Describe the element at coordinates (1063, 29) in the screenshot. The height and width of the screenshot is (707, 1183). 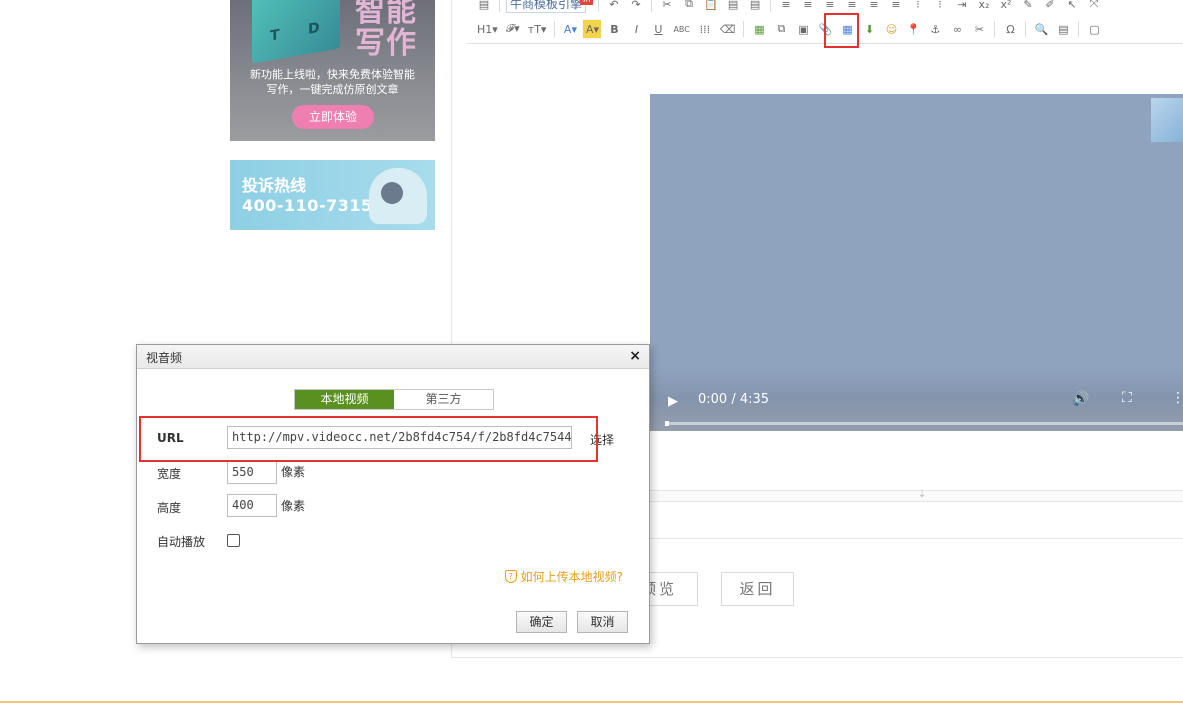
I see `print-icon: ▤` at that location.